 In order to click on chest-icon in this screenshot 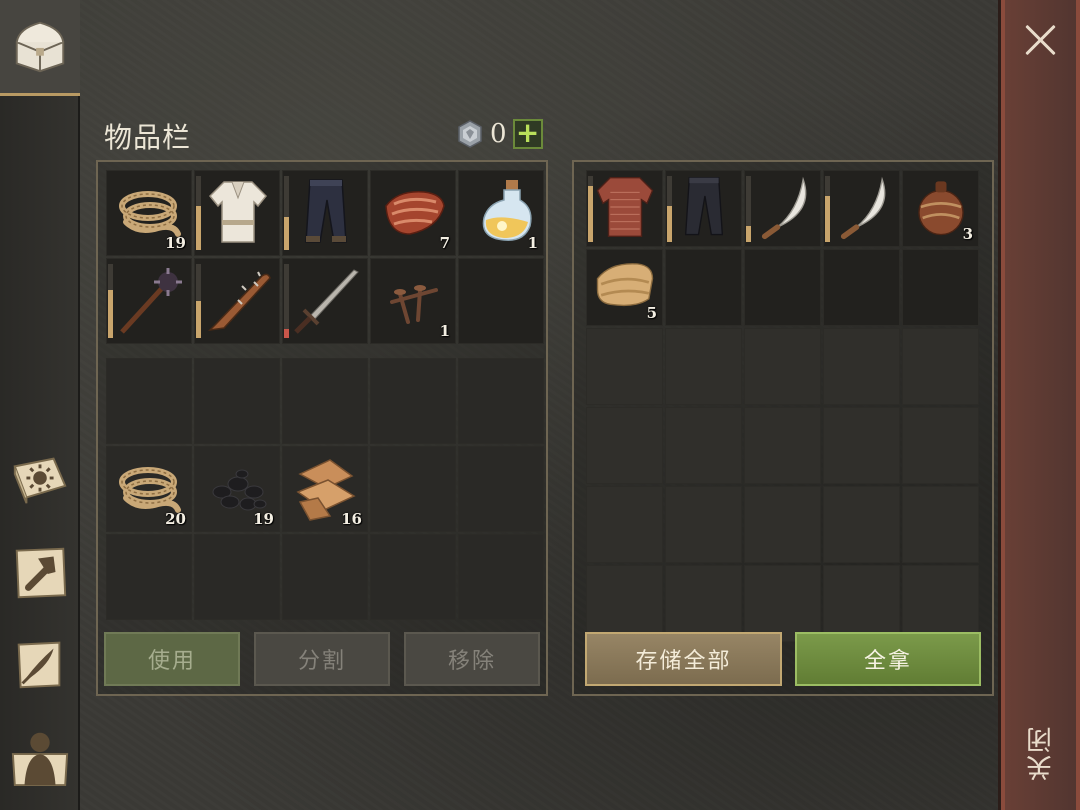, I will do `click(40, 46)`.